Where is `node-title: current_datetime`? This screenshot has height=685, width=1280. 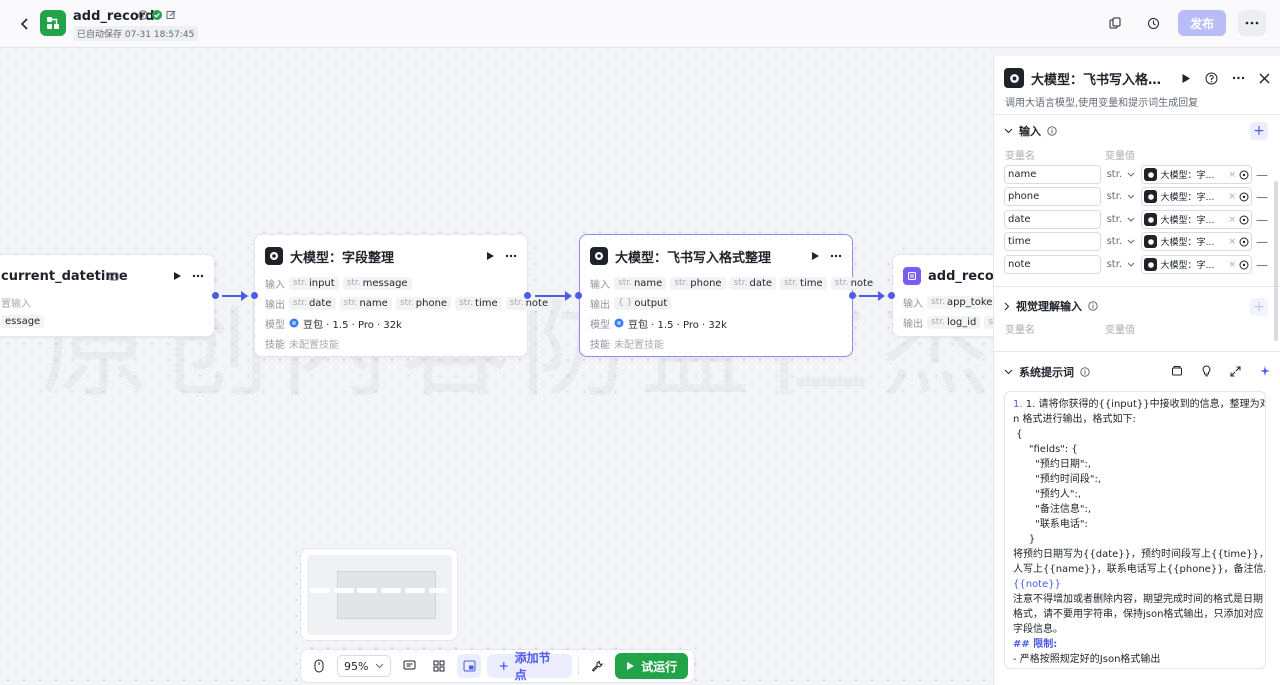
node-title: current_datetime is located at coordinates (64, 276).